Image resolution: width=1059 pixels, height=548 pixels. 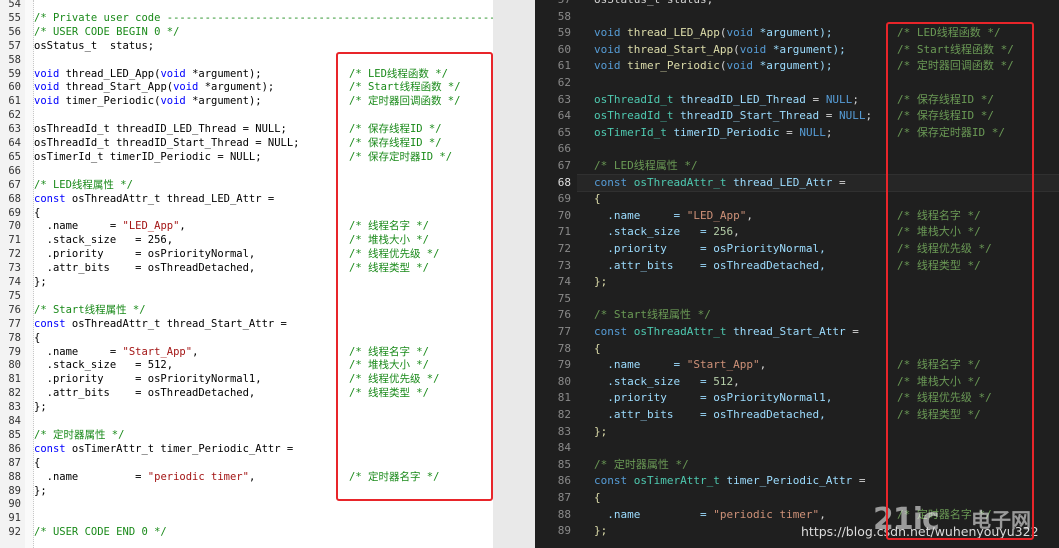 I want to click on code-line: 92 /* USER CODE END 0 */, so click(x=246, y=532).